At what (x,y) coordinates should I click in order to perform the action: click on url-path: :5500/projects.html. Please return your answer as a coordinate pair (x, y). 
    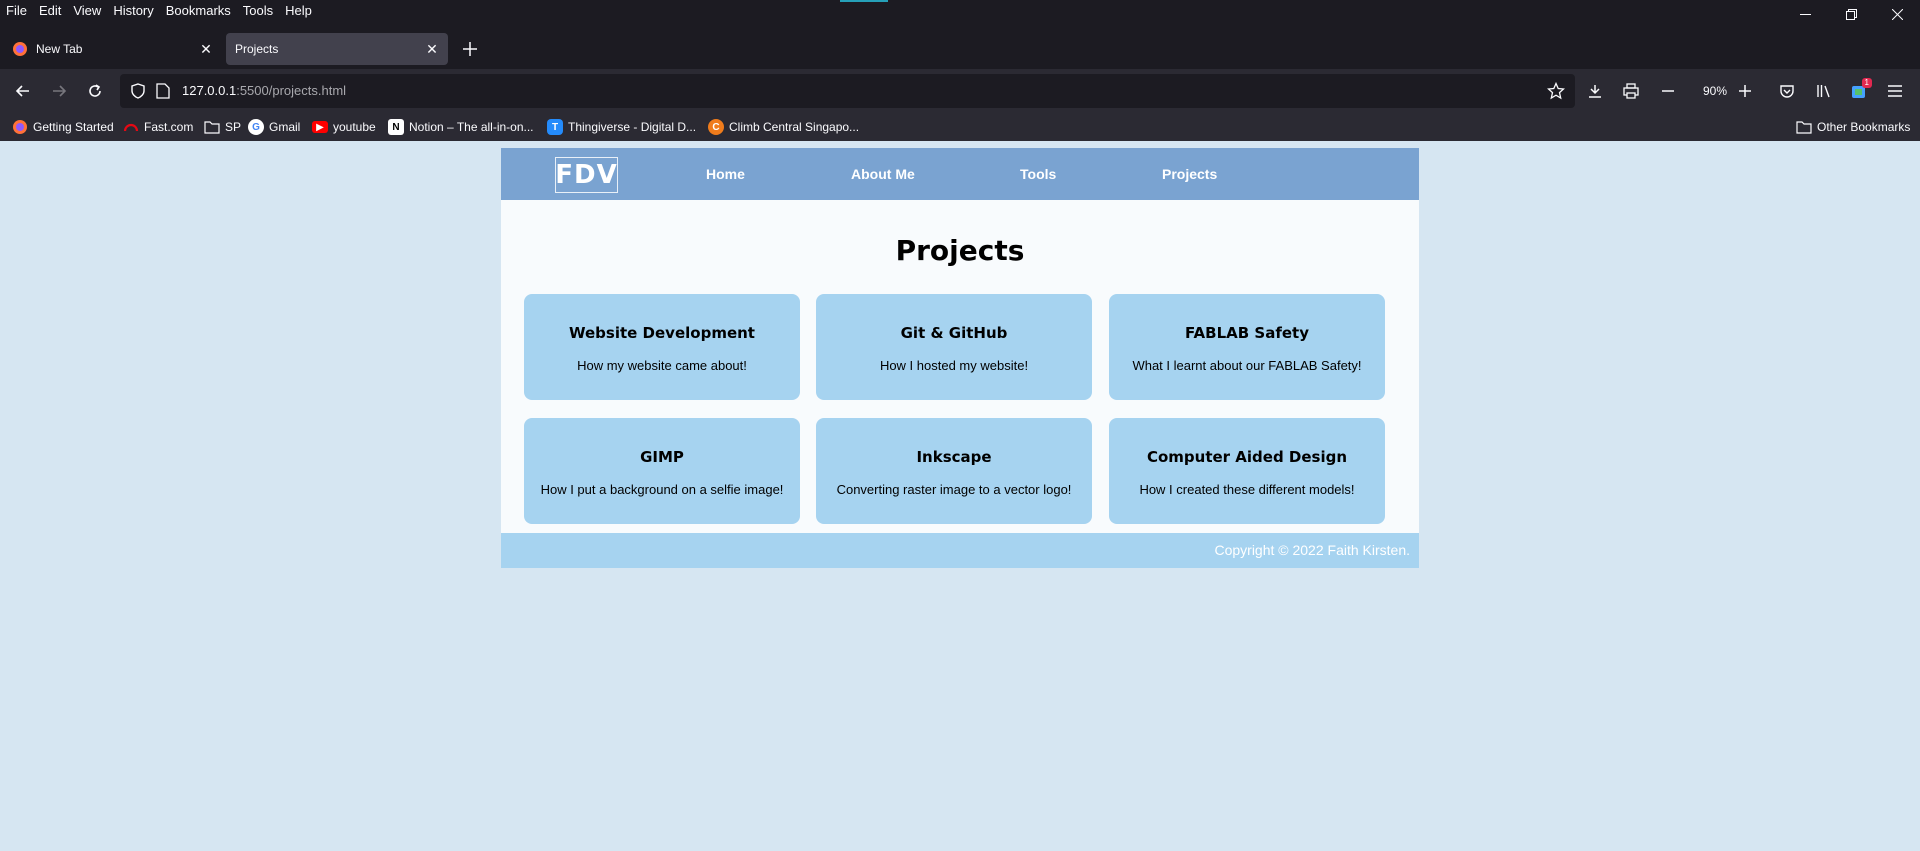
    Looking at the image, I should click on (291, 90).